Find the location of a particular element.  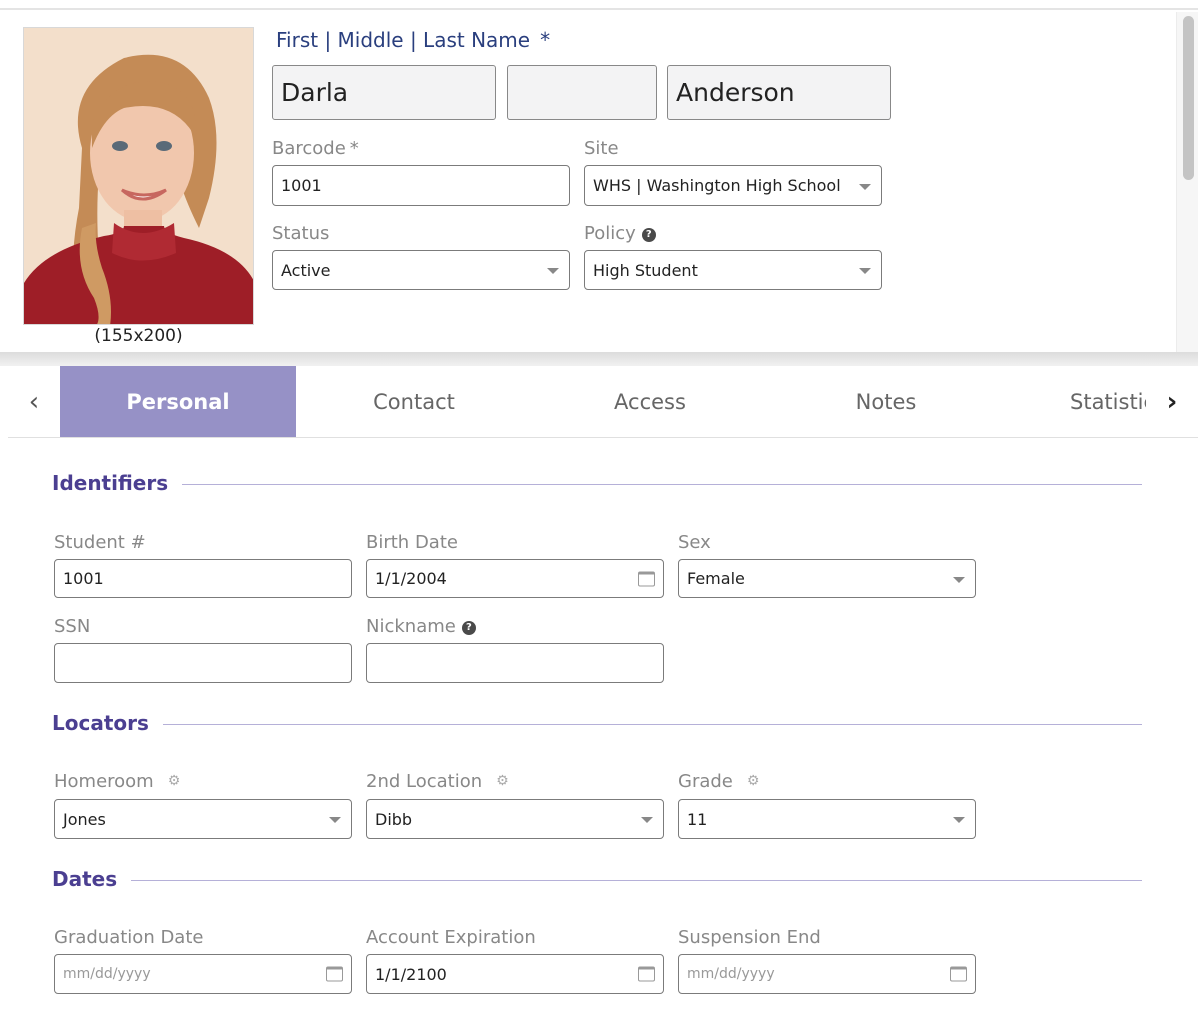

graduation-date-input: mm/dd/yyyy is located at coordinates (203, 974).